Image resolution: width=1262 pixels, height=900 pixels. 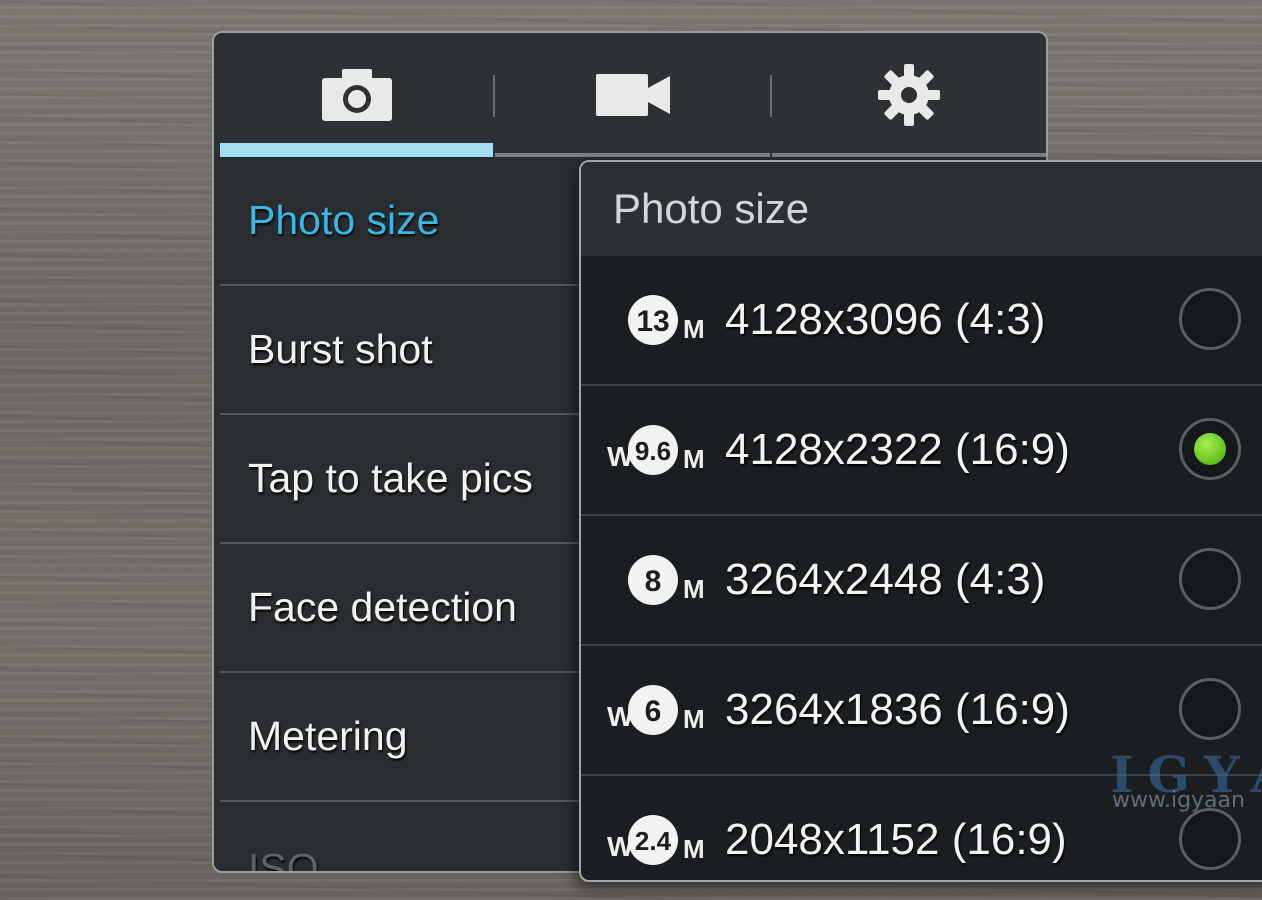 What do you see at coordinates (885, 579) in the screenshot?
I see `option-label: 3264x2448 (4:3)` at bounding box center [885, 579].